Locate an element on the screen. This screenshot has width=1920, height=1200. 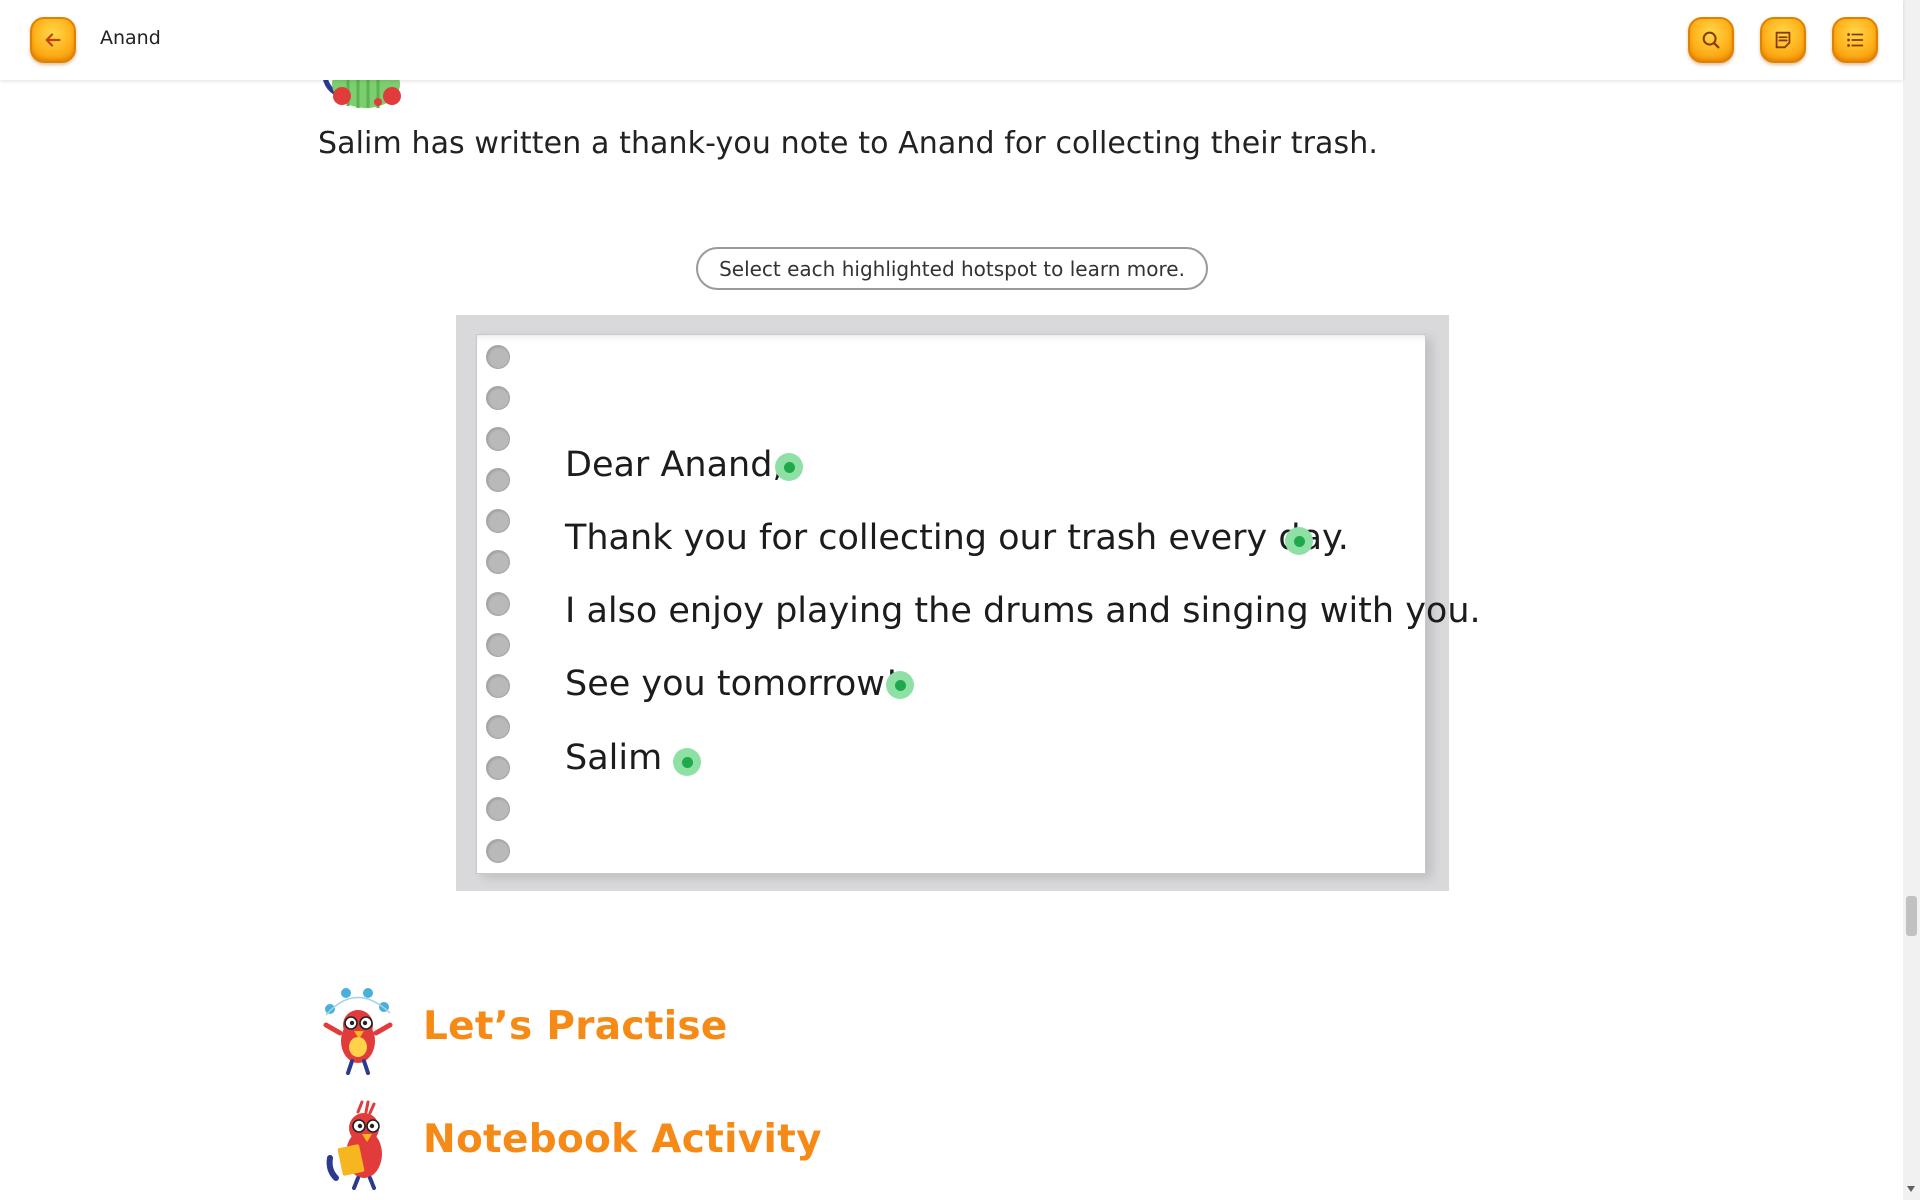
note-closing: See you tomorrow! is located at coordinates (732, 684).